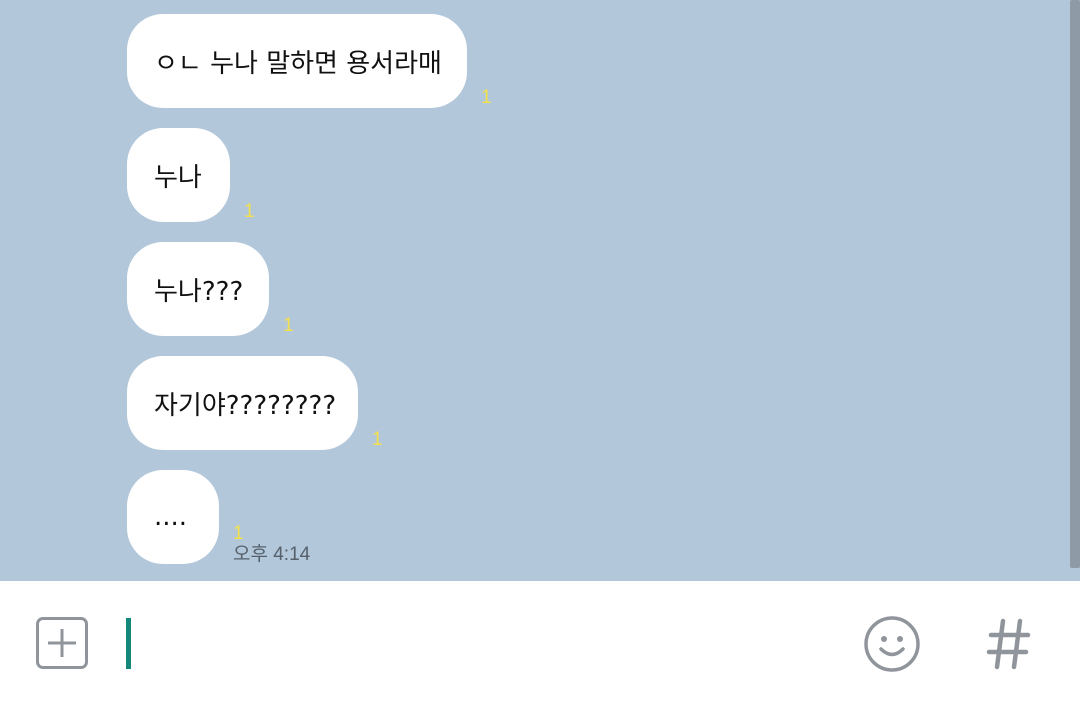 The image size is (1080, 707). What do you see at coordinates (272, 554) in the screenshot?
I see `message-timestamp: 오후 4:14` at bounding box center [272, 554].